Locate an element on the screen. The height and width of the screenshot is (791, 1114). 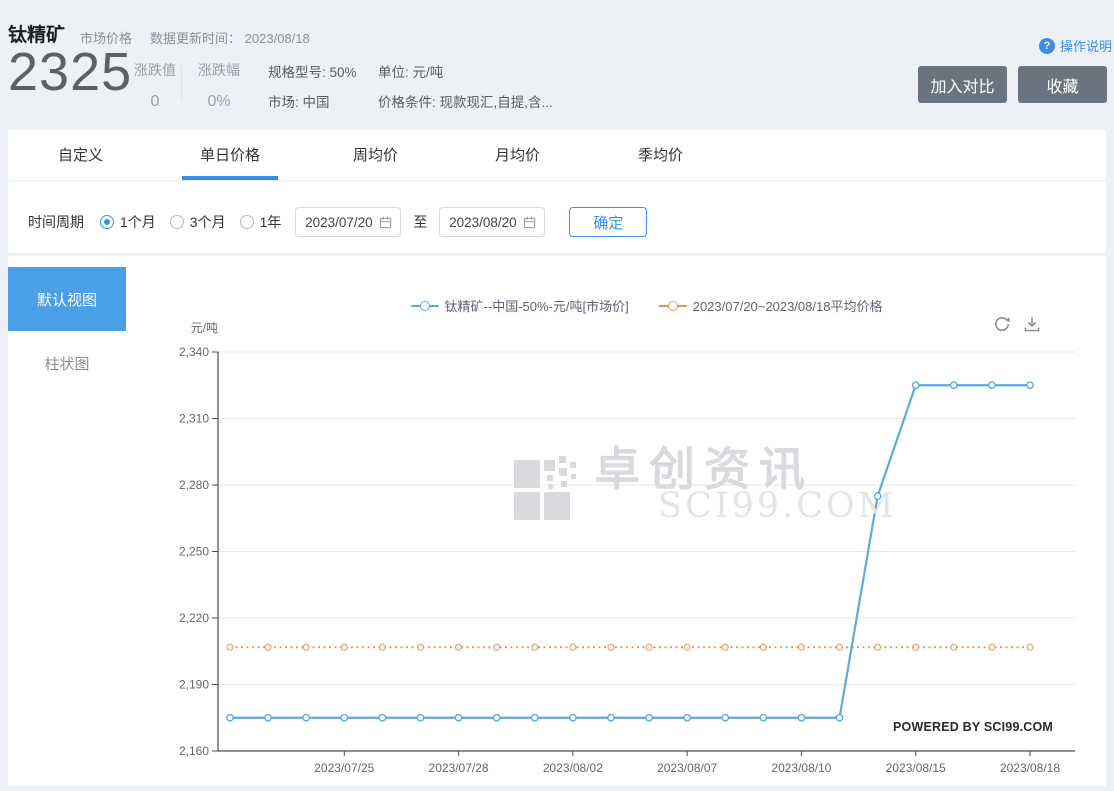
svg-text: 2,190 is located at coordinates (194, 685).